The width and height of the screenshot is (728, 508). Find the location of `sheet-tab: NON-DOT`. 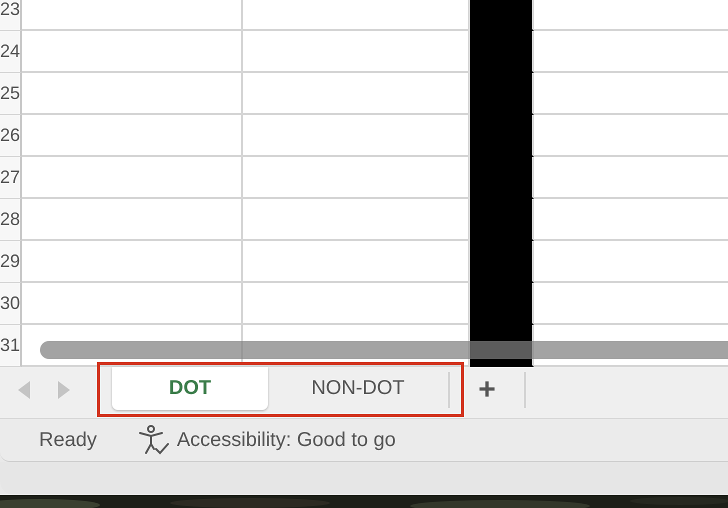

sheet-tab: NON-DOT is located at coordinates (358, 388).